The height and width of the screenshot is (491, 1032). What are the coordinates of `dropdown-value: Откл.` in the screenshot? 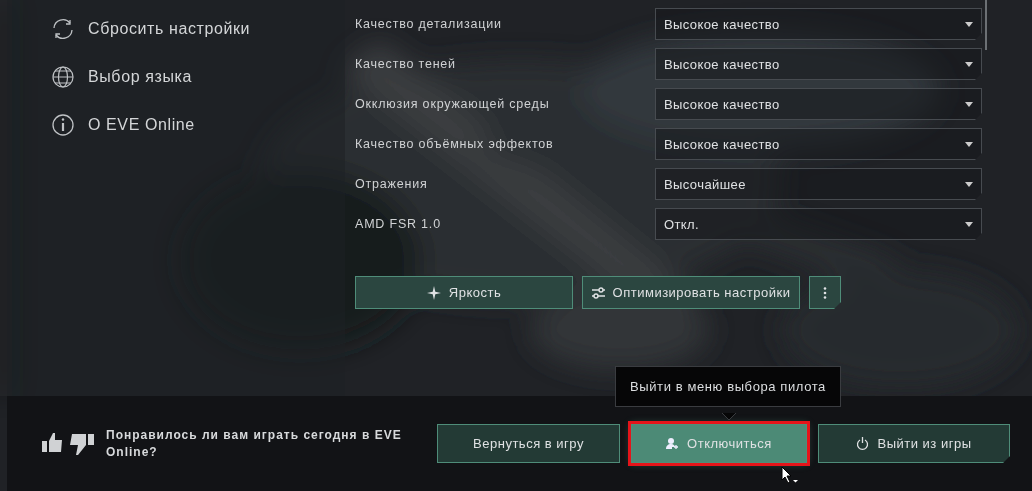 It's located at (682, 224).